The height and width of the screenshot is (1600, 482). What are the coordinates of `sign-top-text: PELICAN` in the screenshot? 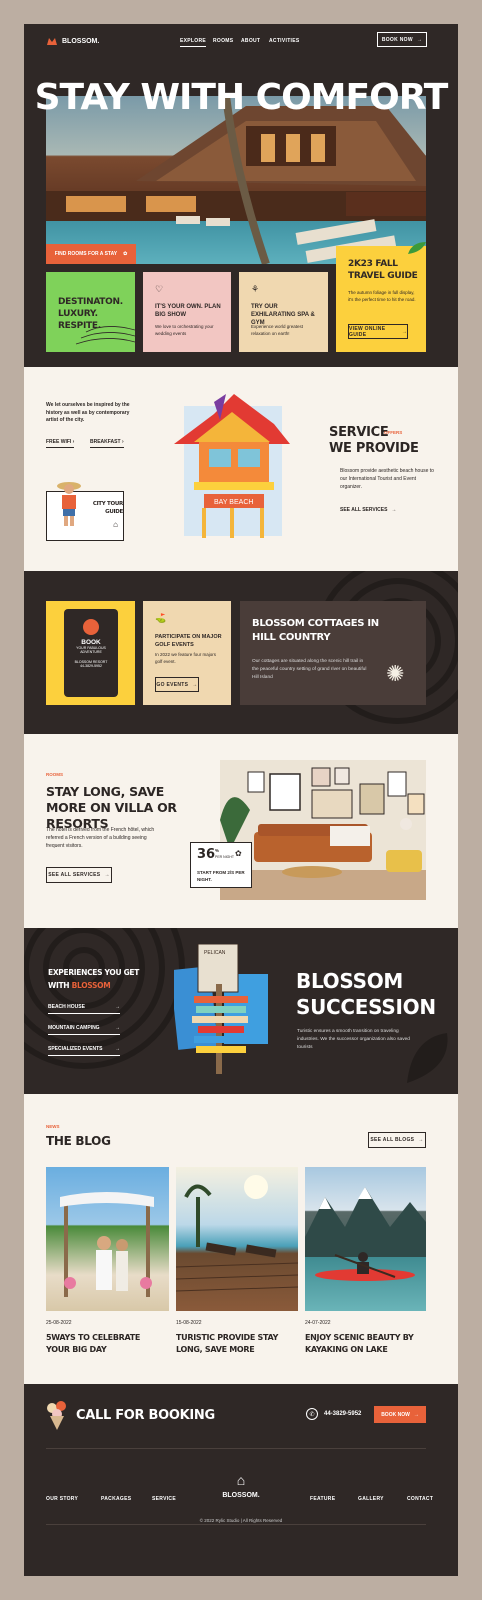 It's located at (215, 953).